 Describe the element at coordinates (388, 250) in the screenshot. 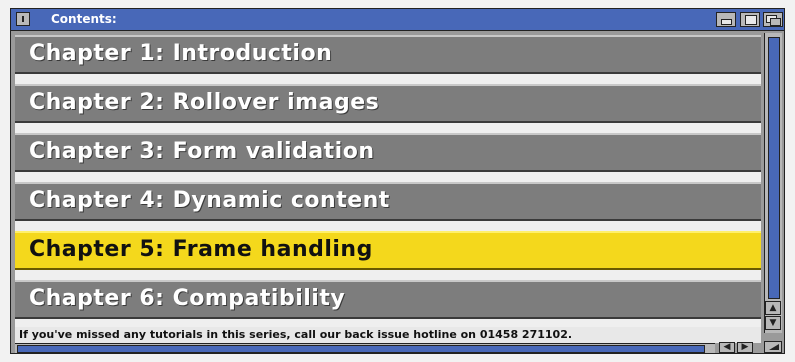

I see `chapter-5-link: Chapter 5: Frame handling` at that location.